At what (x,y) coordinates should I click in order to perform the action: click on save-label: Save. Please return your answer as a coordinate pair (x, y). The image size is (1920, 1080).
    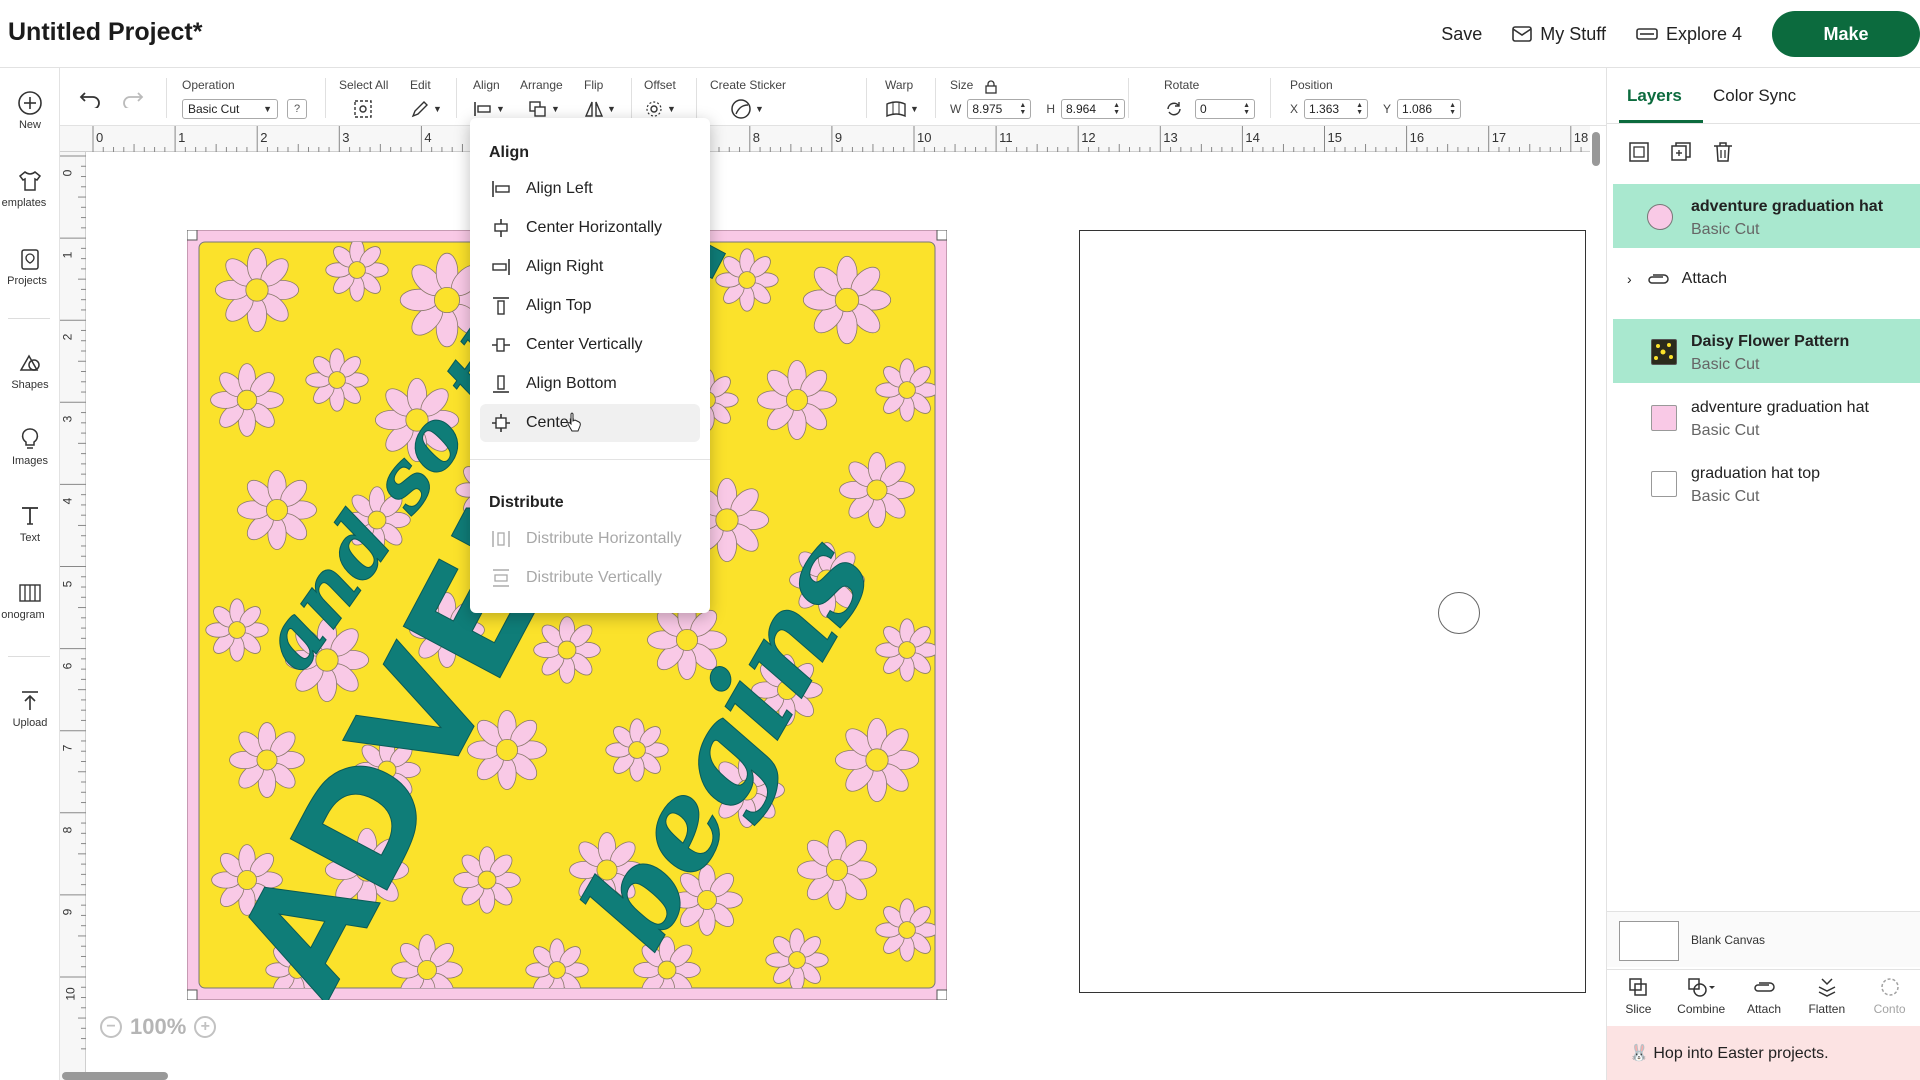
    Looking at the image, I should click on (1462, 33).